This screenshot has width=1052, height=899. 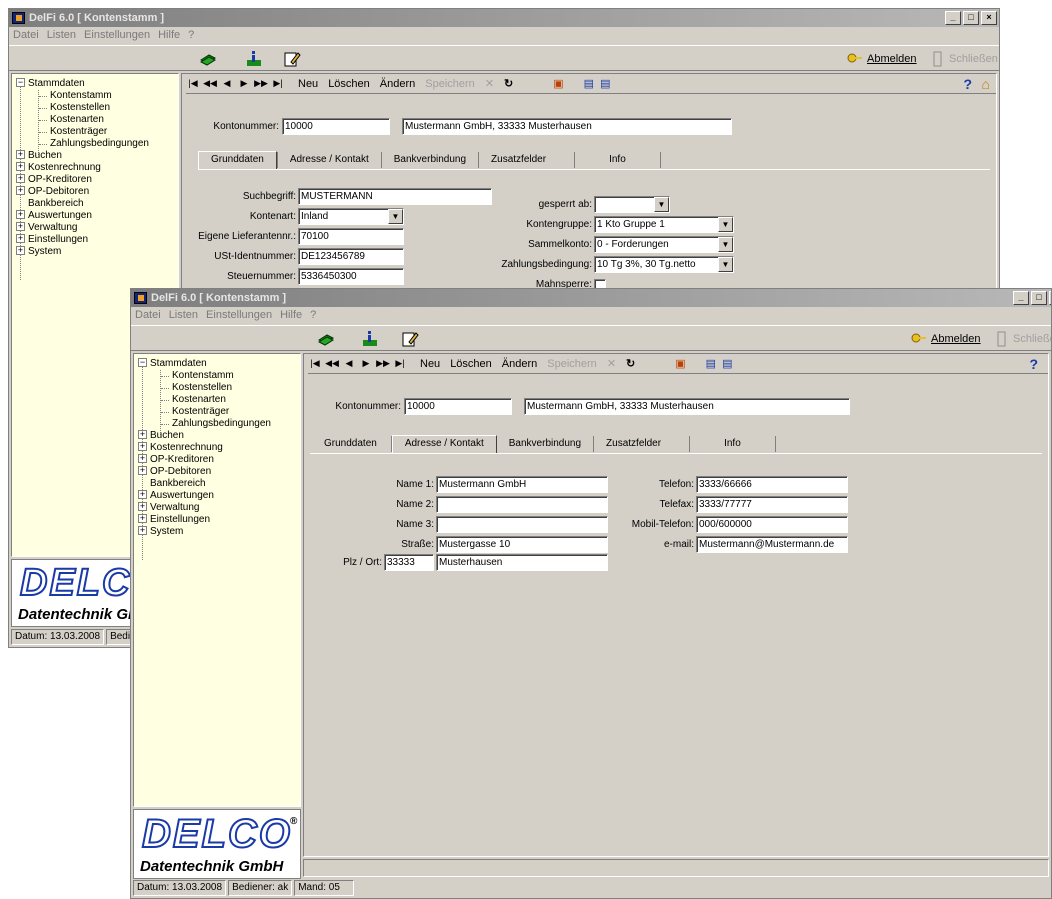 What do you see at coordinates (351, 216) in the screenshot?
I see `kontenart-select: Inland ▼` at bounding box center [351, 216].